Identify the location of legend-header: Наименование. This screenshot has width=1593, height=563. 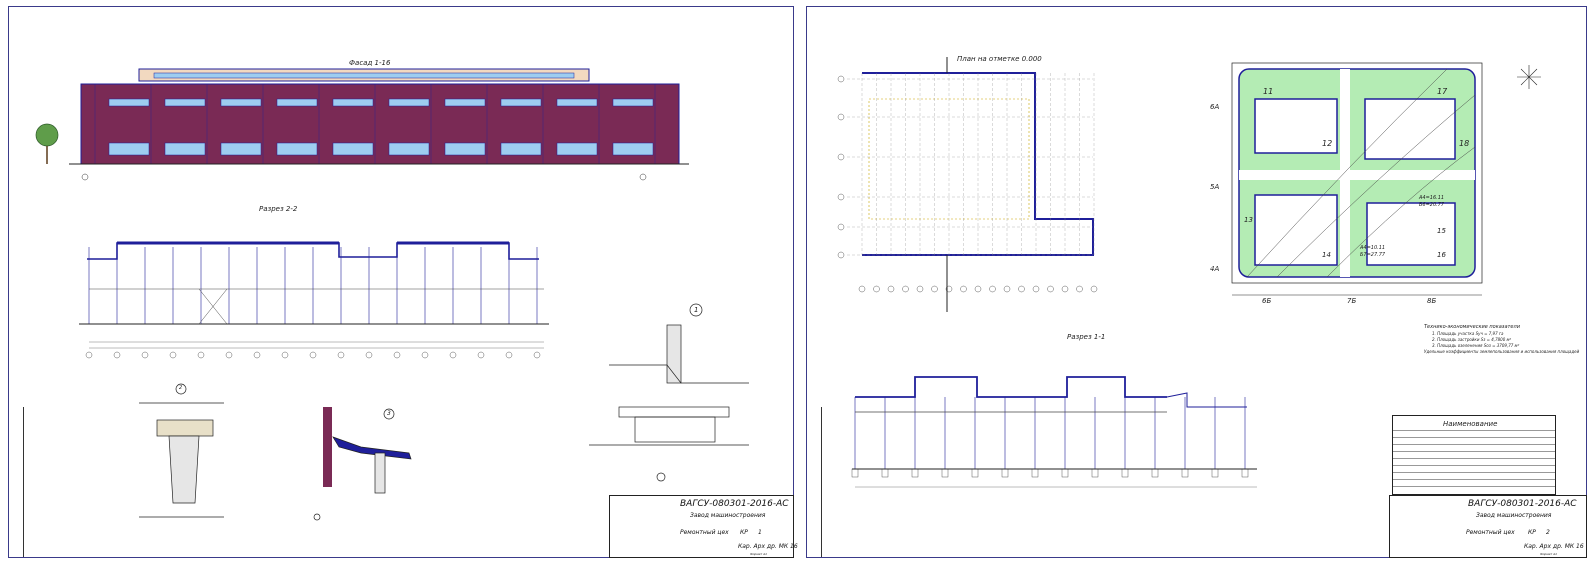
(1470, 424).